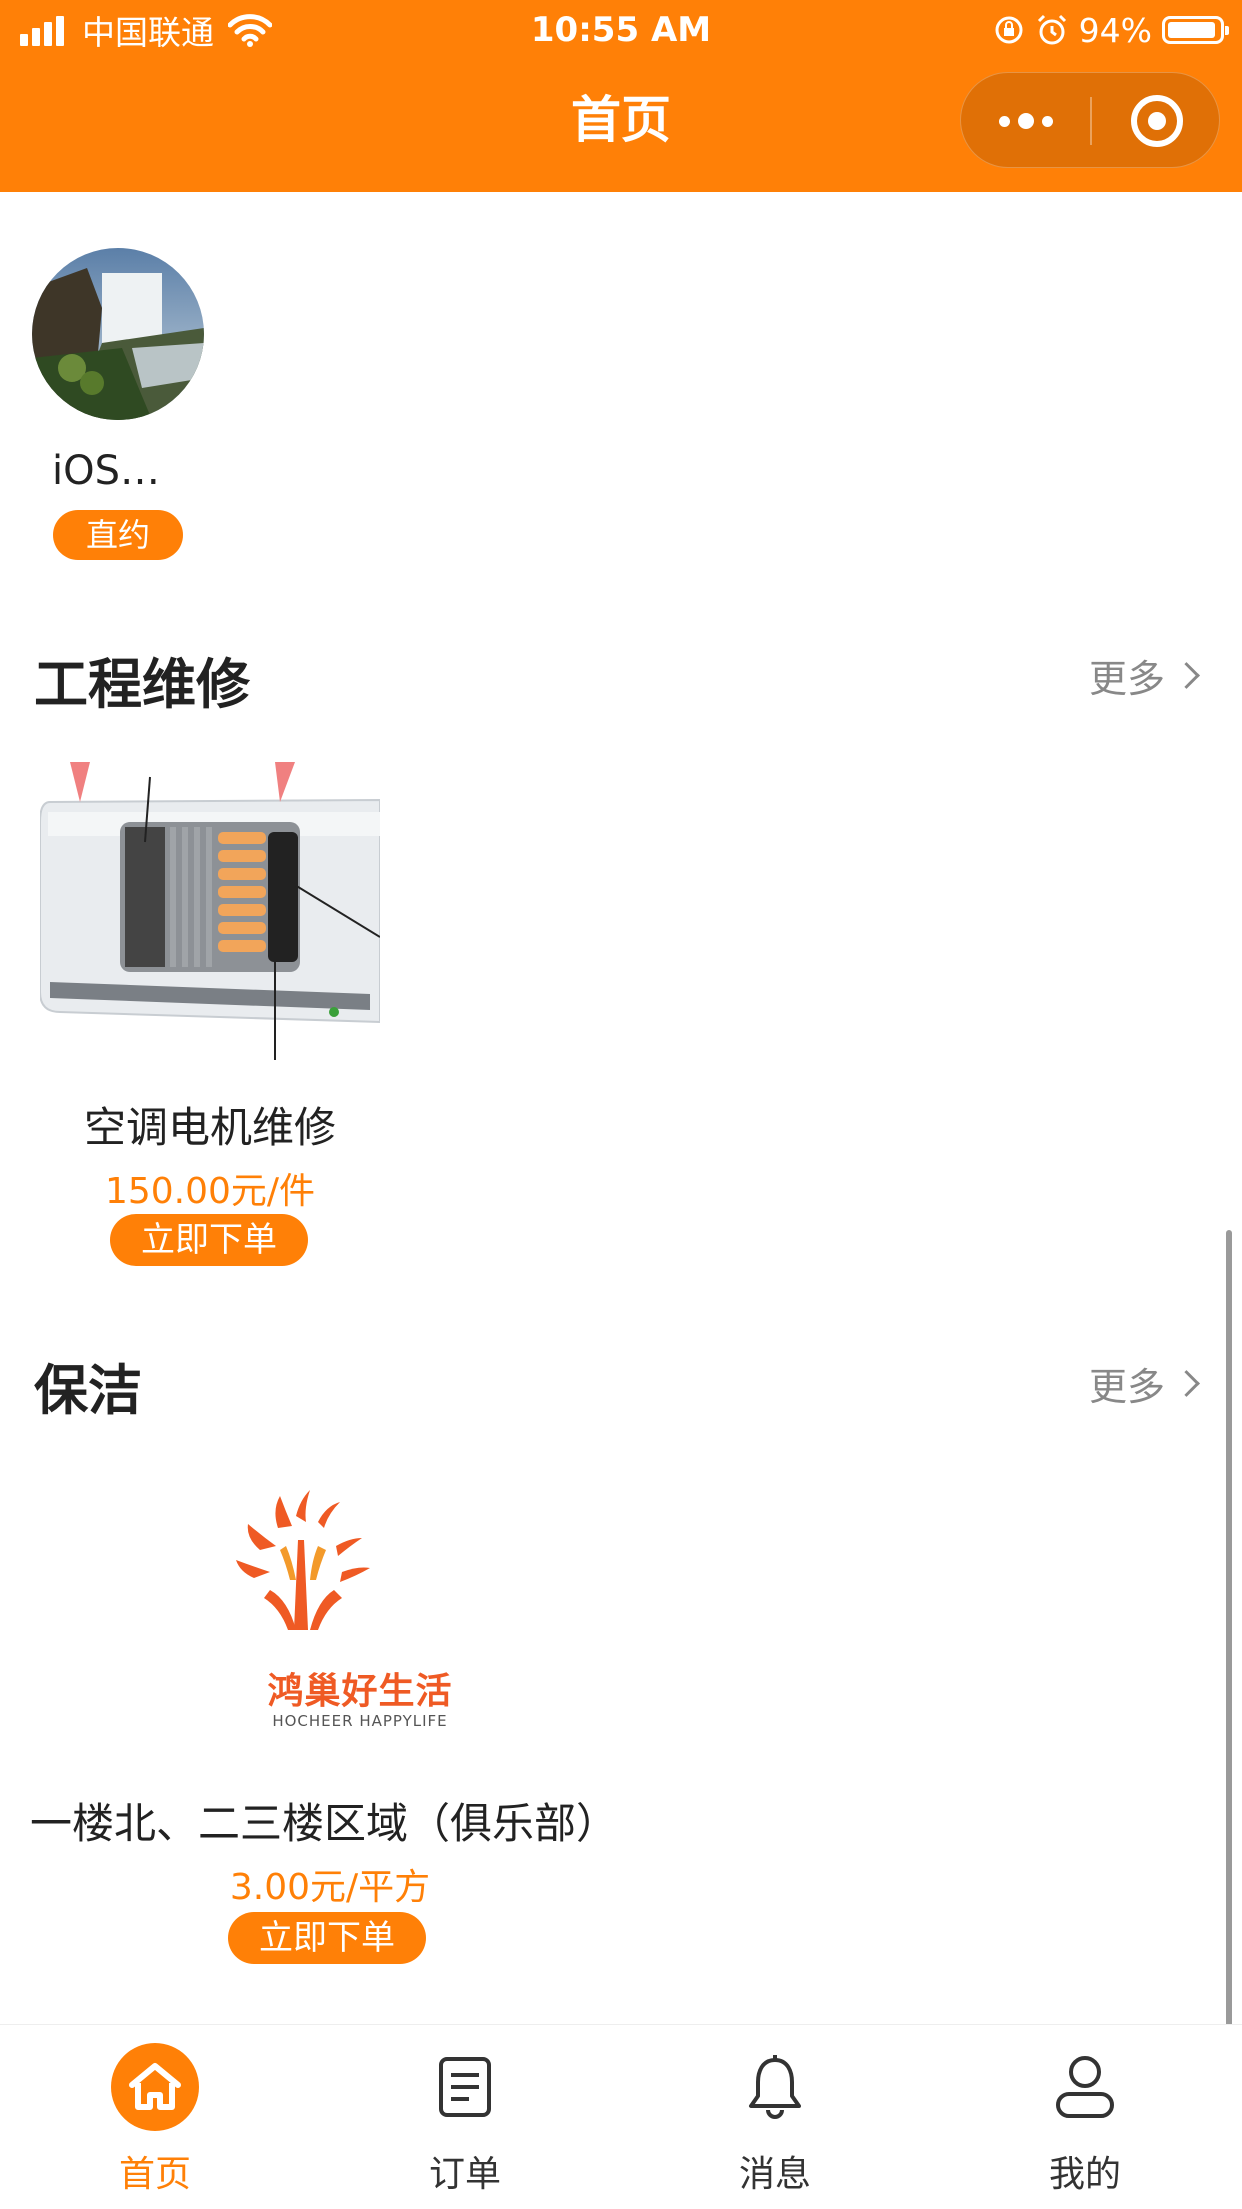 This screenshot has width=1242, height=2209. I want to click on mini-program-capsule, so click(1090, 120).